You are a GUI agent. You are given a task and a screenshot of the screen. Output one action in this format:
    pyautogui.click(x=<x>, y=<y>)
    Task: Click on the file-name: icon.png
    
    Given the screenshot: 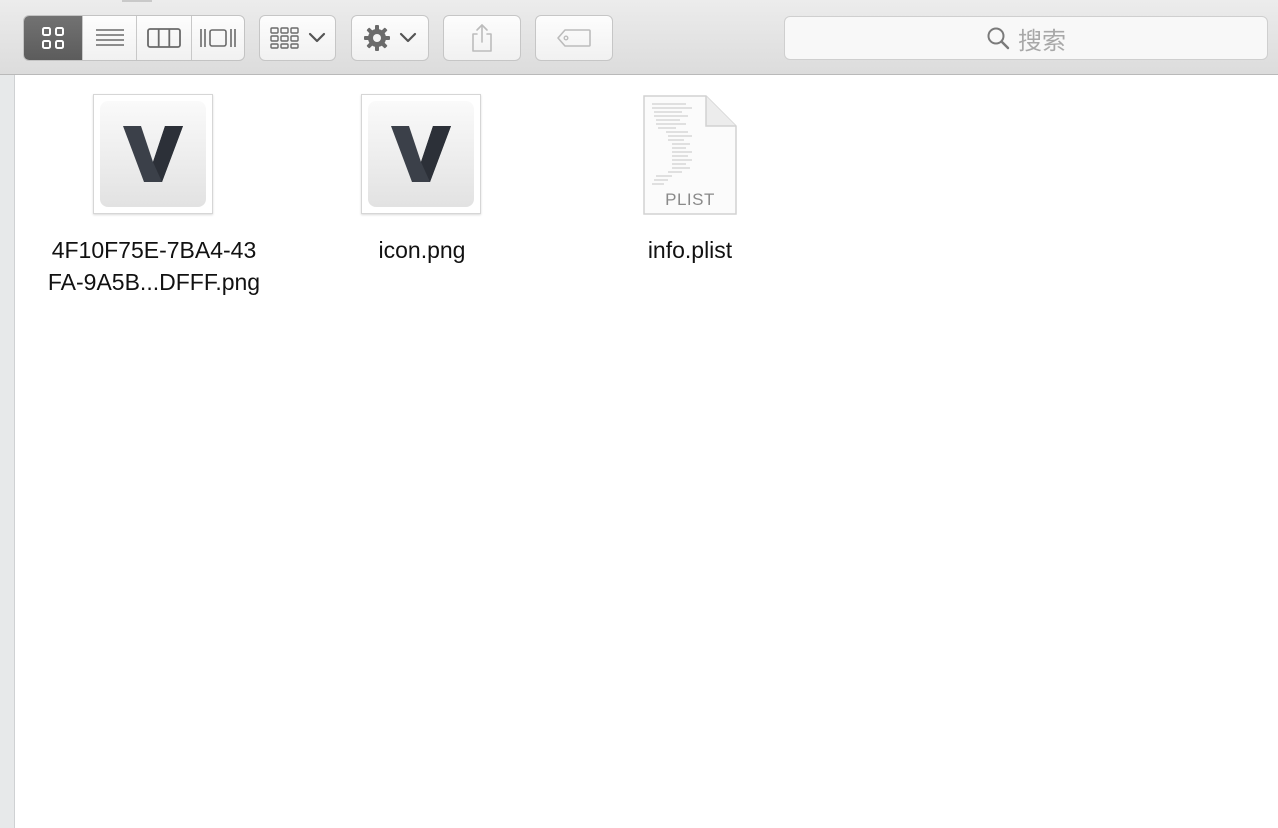 What is the action you would take?
    pyautogui.click(x=422, y=250)
    